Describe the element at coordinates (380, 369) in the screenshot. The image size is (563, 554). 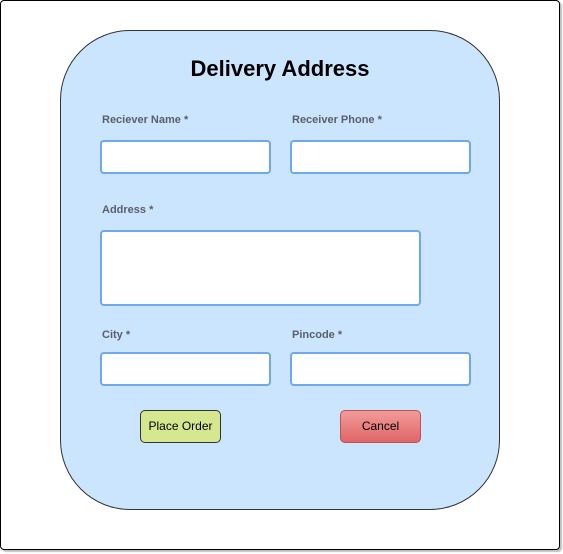
I see `pincode-input` at that location.